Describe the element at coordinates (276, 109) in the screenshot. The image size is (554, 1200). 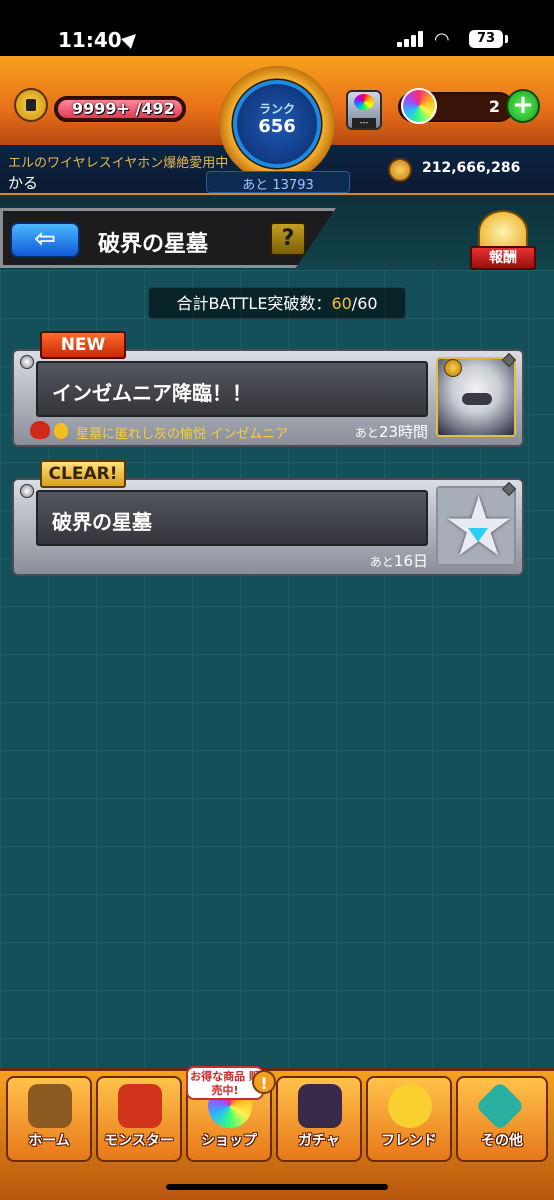
I see `rank-label: ランク` at that location.